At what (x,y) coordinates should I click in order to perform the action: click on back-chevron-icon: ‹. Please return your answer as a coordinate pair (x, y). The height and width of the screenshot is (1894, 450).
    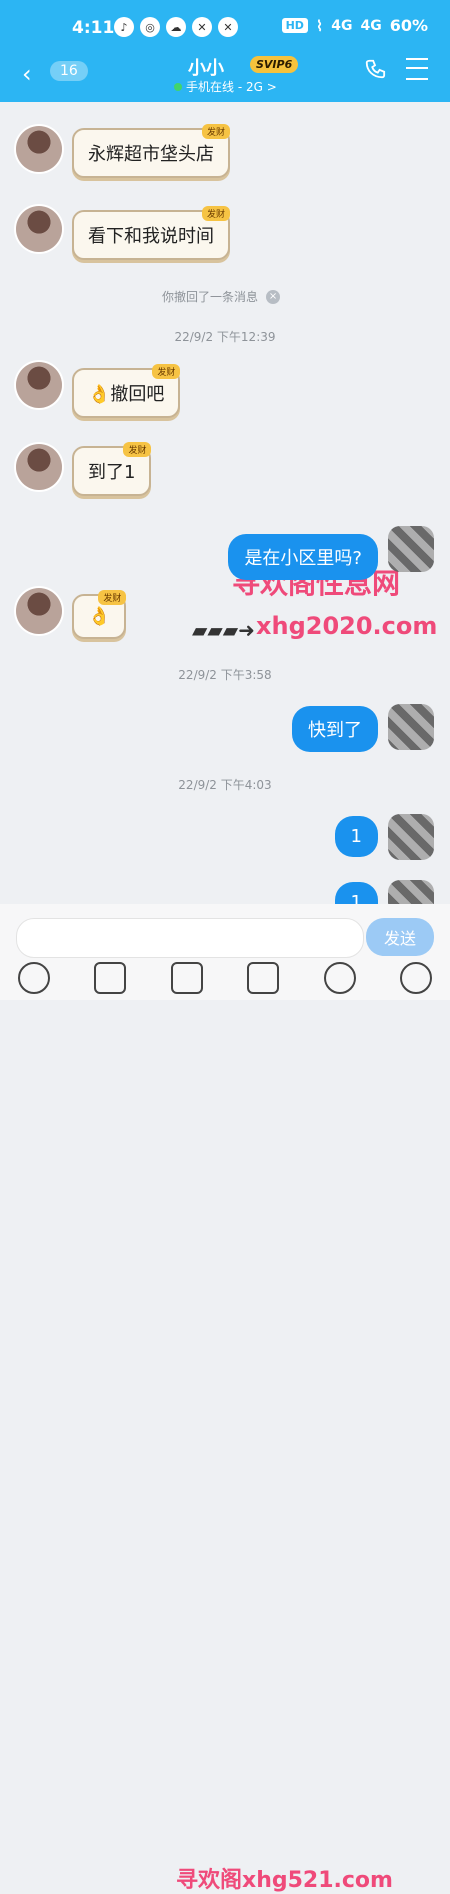
    Looking at the image, I should click on (27, 74).